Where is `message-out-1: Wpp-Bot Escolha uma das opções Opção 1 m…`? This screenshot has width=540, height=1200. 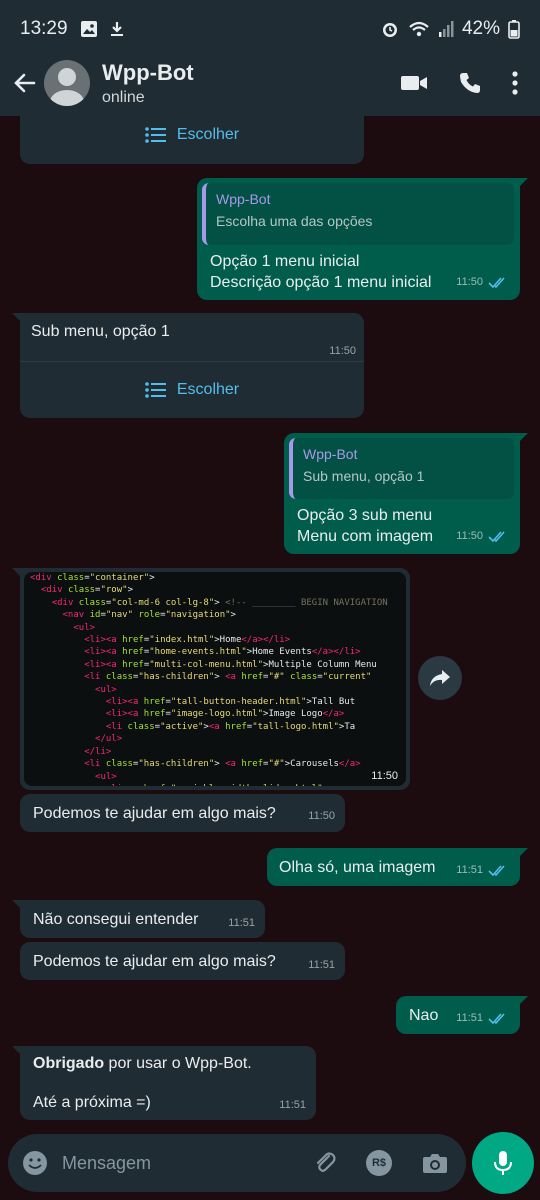 message-out-1: Wpp-Bot Escolha uma das opções Opção 1 m… is located at coordinates (362, 239).